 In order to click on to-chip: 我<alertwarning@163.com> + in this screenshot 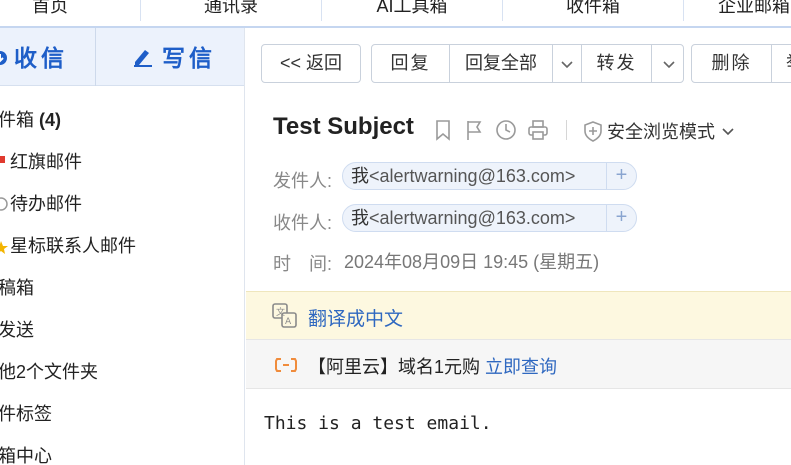, I will do `click(489, 218)`.